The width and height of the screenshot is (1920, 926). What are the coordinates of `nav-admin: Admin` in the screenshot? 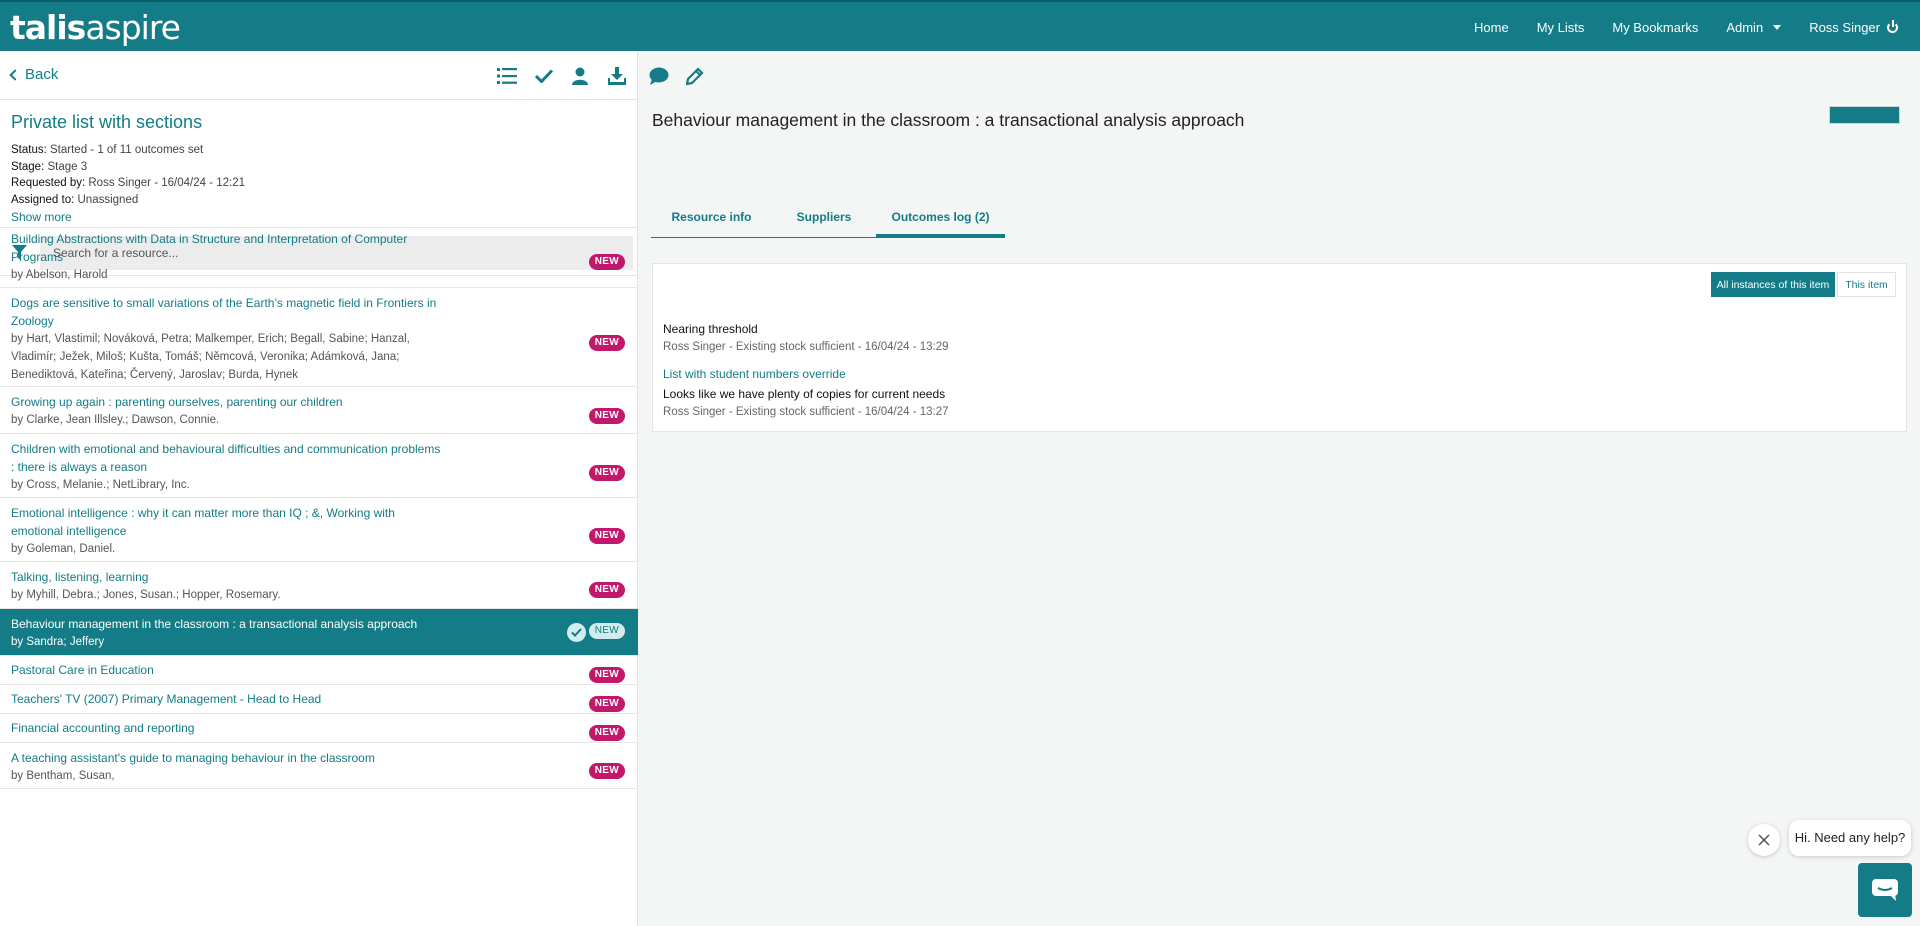 It's located at (1754, 27).